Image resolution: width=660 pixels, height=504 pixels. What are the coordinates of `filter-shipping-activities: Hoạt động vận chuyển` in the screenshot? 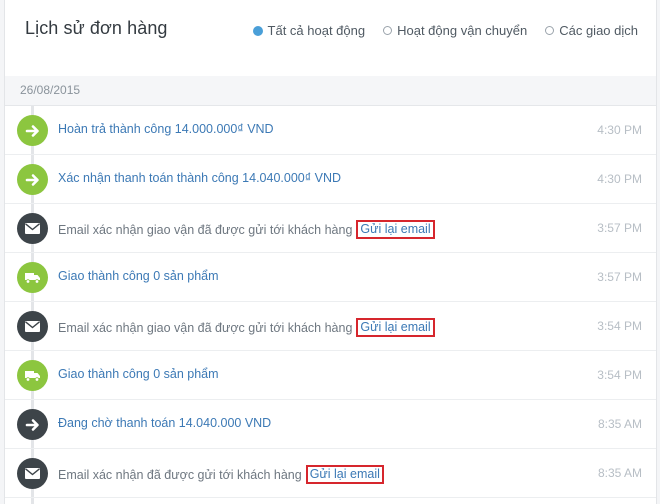 It's located at (455, 30).